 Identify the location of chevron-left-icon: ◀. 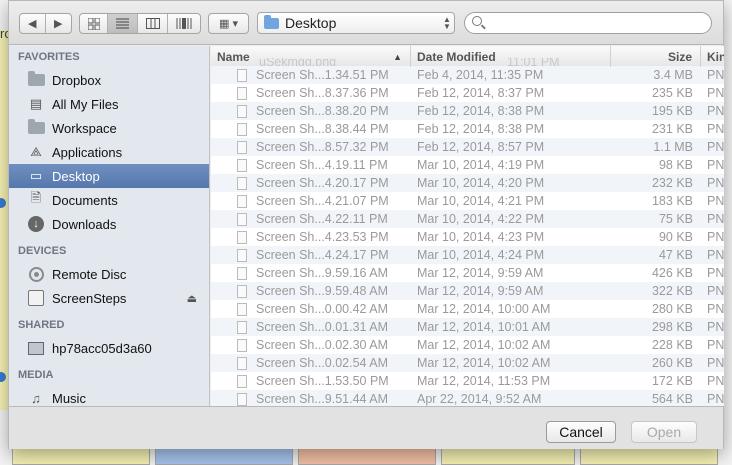
(32, 24).